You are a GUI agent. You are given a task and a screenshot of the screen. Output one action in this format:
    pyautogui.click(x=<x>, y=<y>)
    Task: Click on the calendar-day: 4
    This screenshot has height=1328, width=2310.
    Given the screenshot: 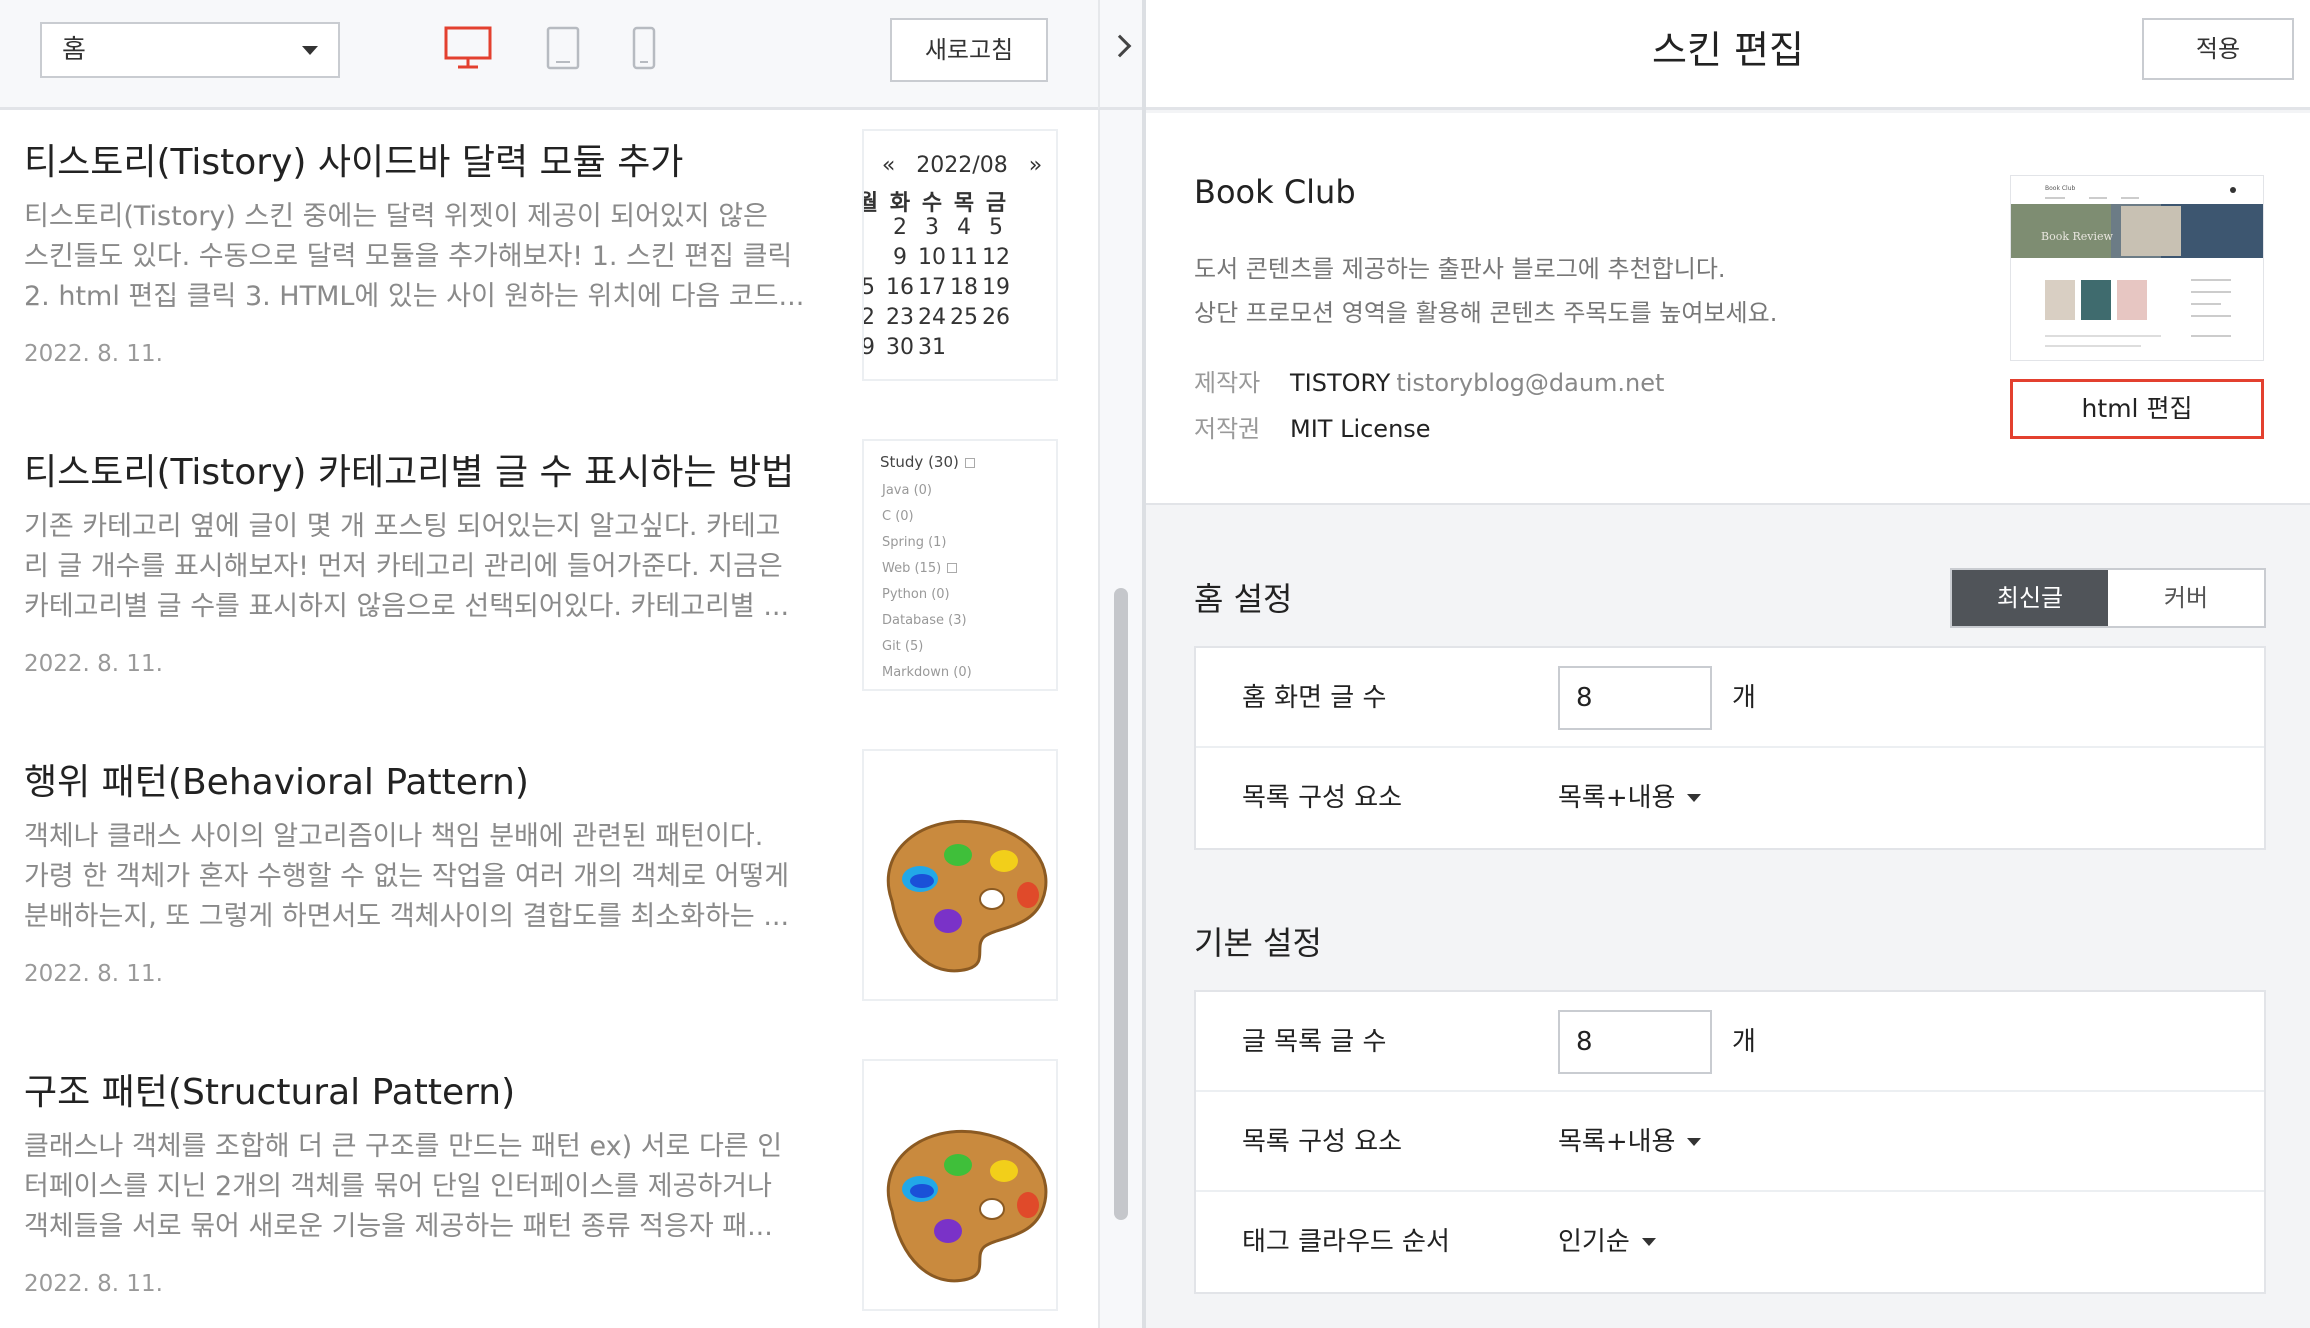 What is the action you would take?
    pyautogui.click(x=964, y=227)
    